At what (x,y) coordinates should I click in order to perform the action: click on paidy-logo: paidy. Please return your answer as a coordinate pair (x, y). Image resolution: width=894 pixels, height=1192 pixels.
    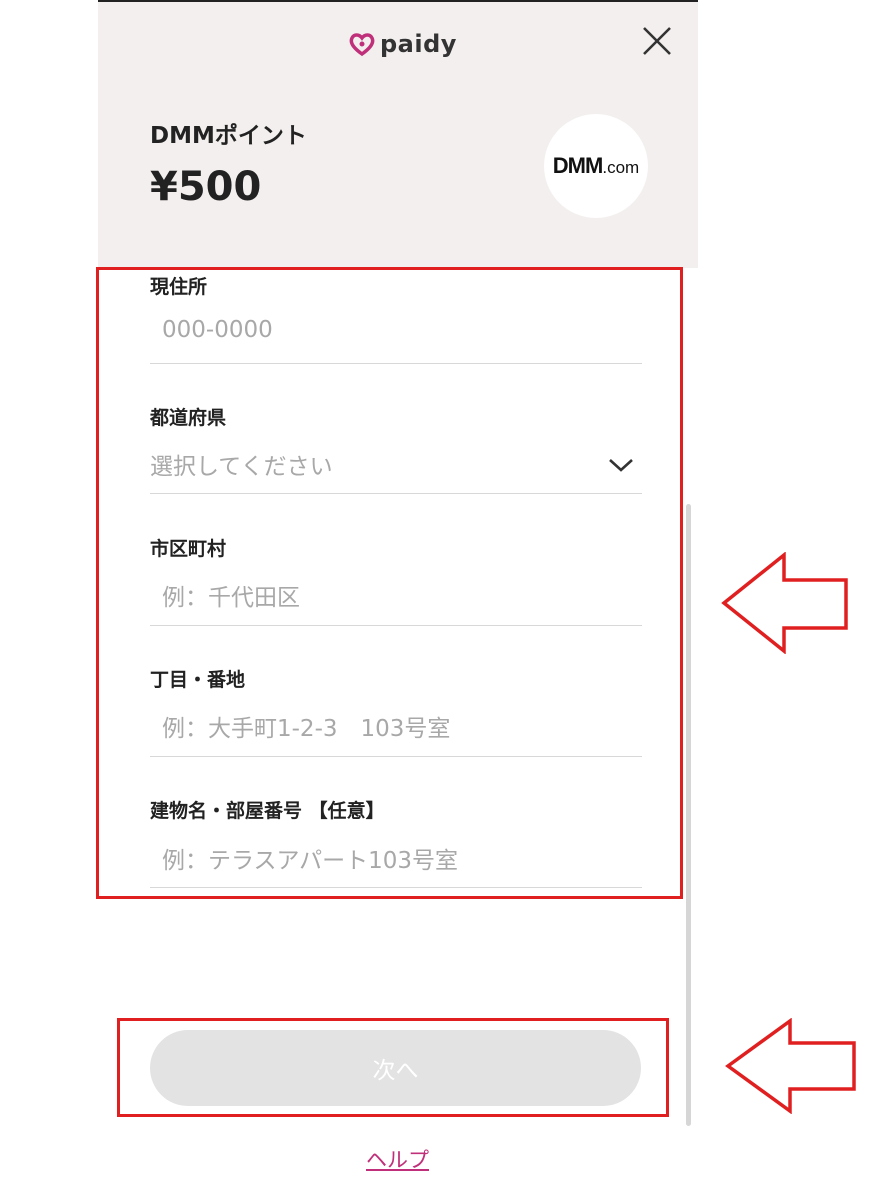
    Looking at the image, I should click on (402, 44).